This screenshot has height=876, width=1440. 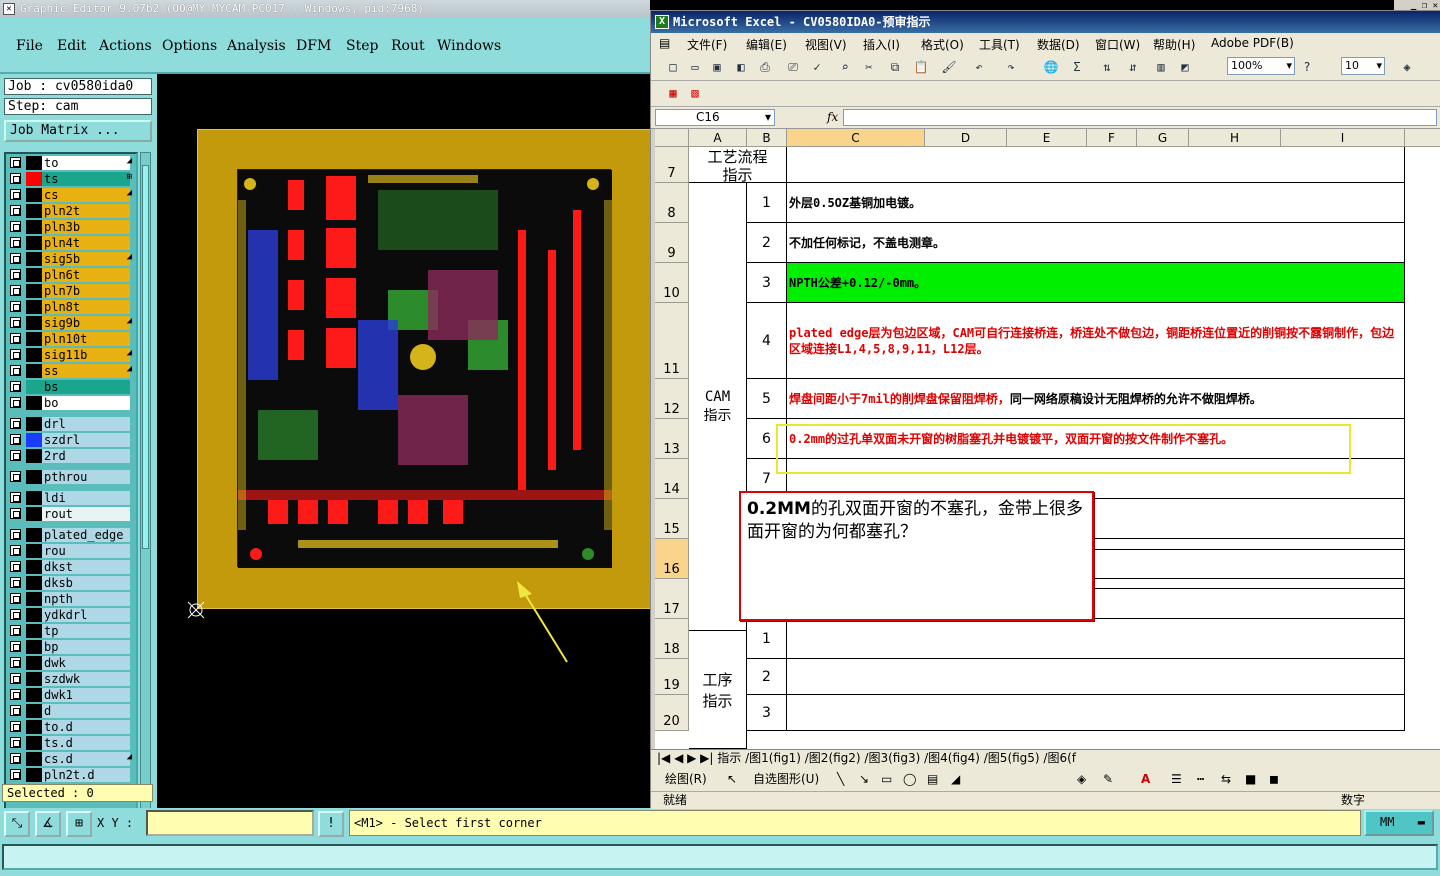 I want to click on layer-name: d, so click(x=86, y=711).